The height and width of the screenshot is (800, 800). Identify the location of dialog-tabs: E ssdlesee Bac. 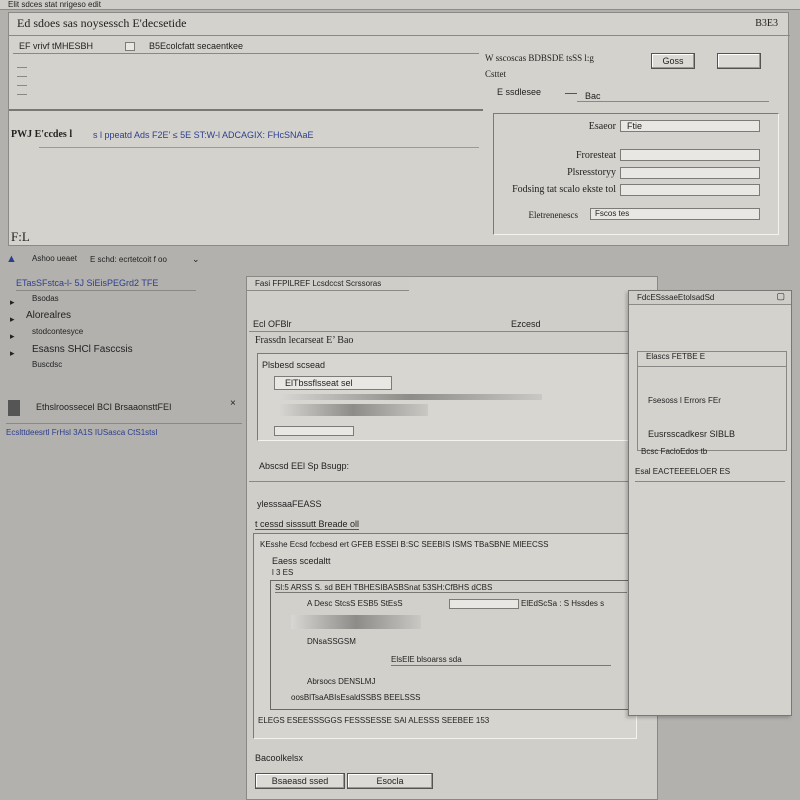
(633, 96).